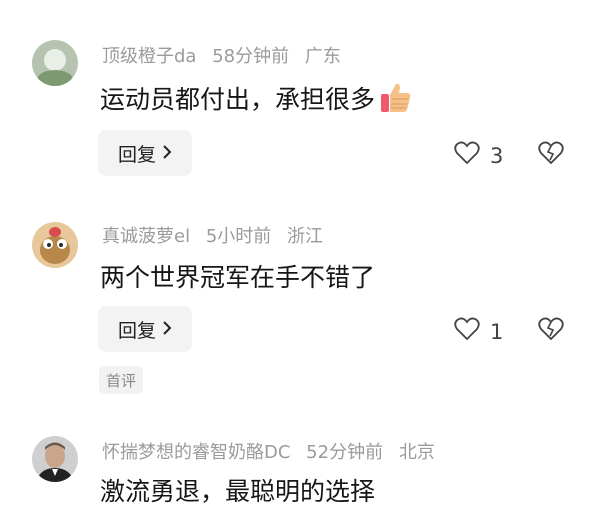 This screenshot has height=508, width=600. I want to click on location: 浙江, so click(305, 236).